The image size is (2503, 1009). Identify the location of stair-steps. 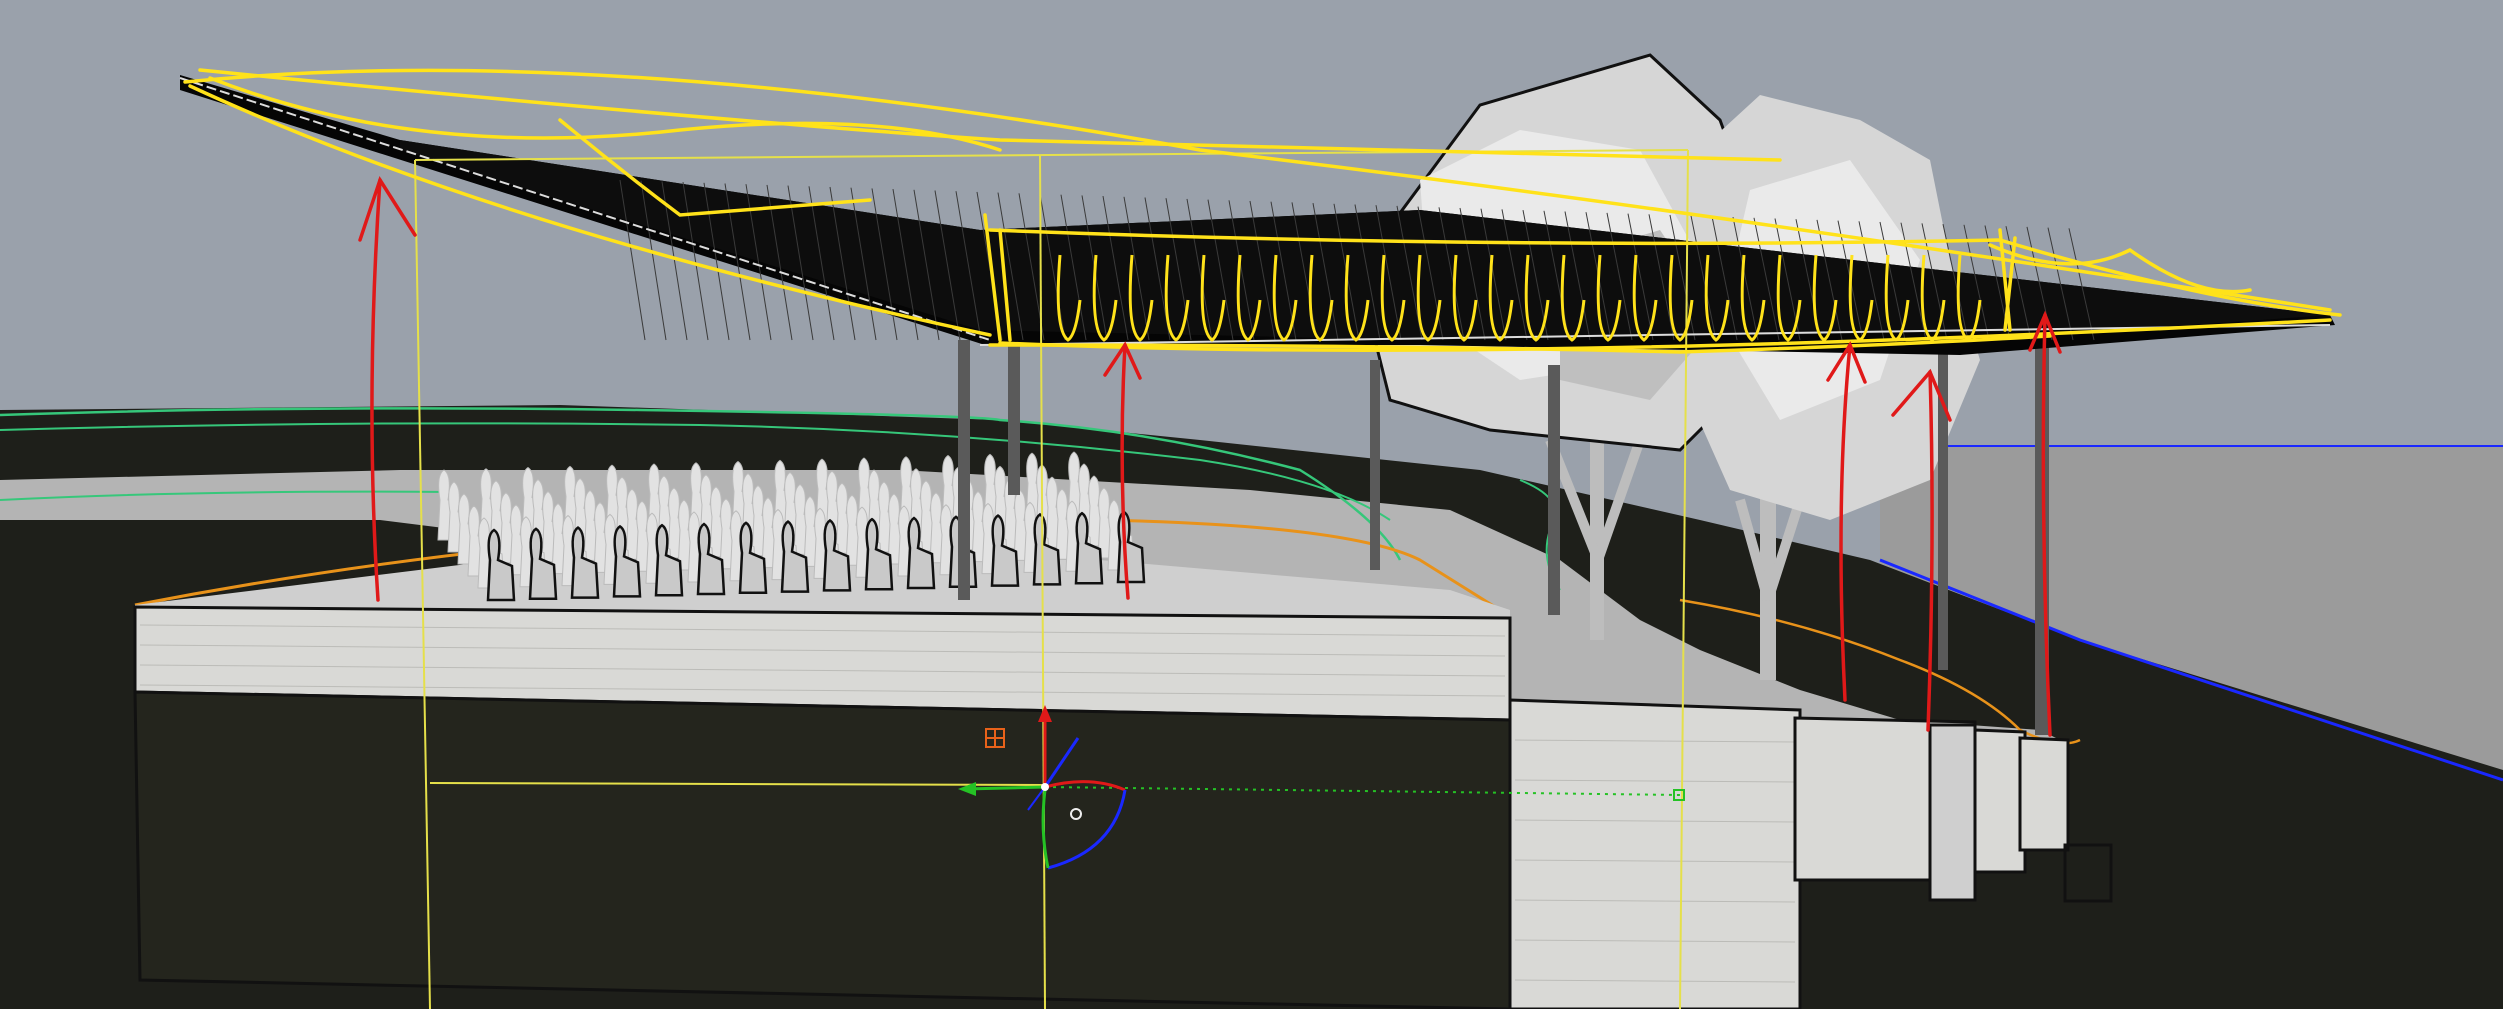
(1655, 853).